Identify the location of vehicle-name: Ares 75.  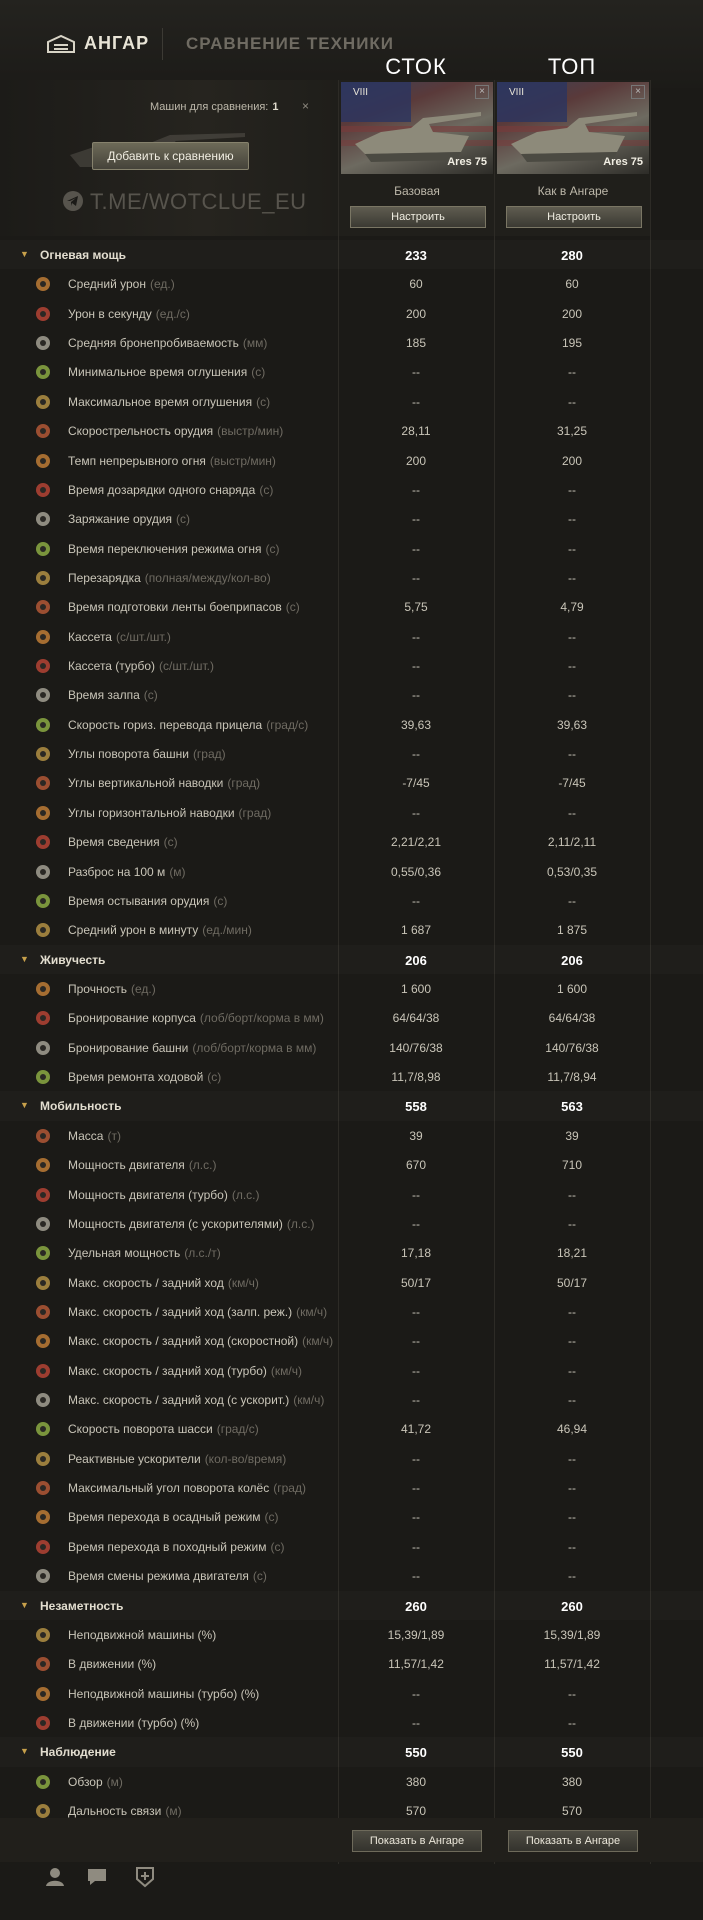
(467, 162).